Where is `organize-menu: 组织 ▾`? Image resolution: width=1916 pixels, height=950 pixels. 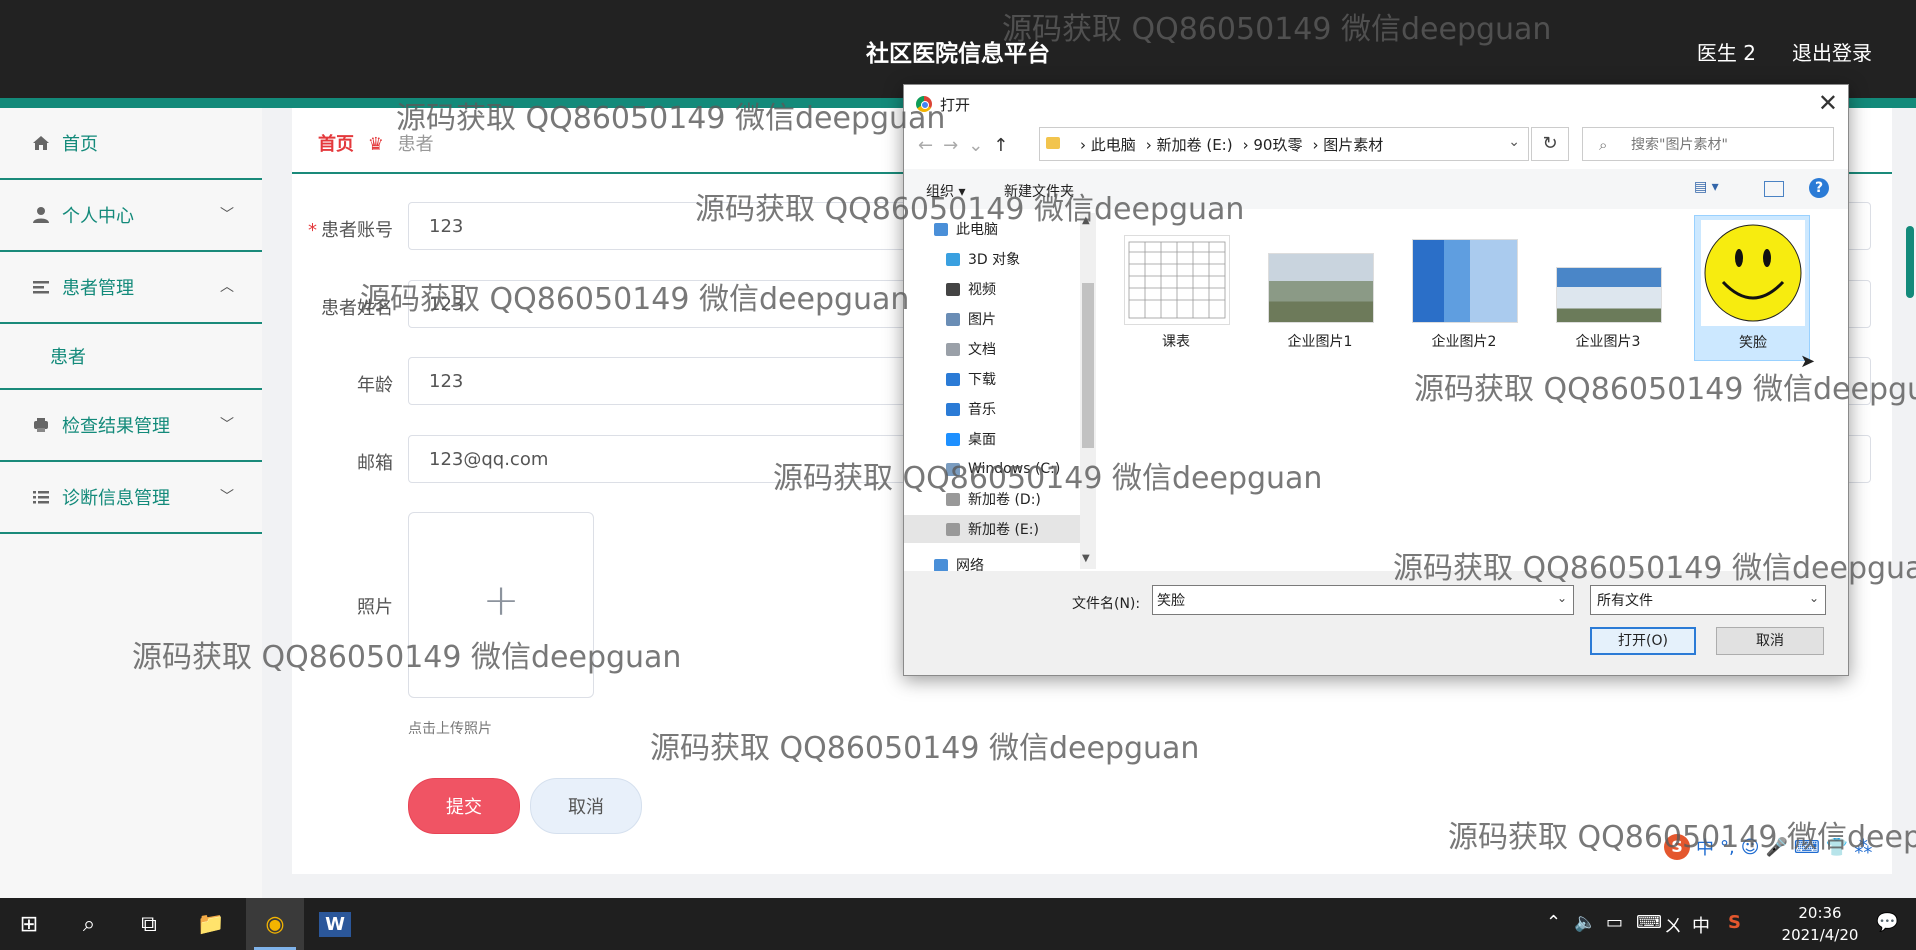 organize-menu: 组织 ▾ is located at coordinates (945, 191).